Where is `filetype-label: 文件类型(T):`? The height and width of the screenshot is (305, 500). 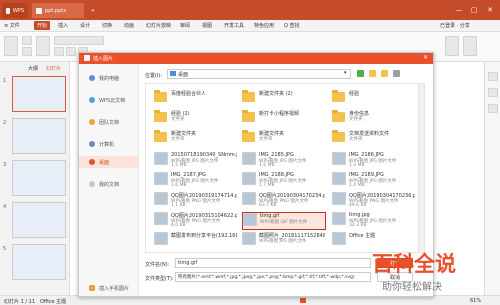 filetype-label: 文件类型(T): is located at coordinates (159, 279).